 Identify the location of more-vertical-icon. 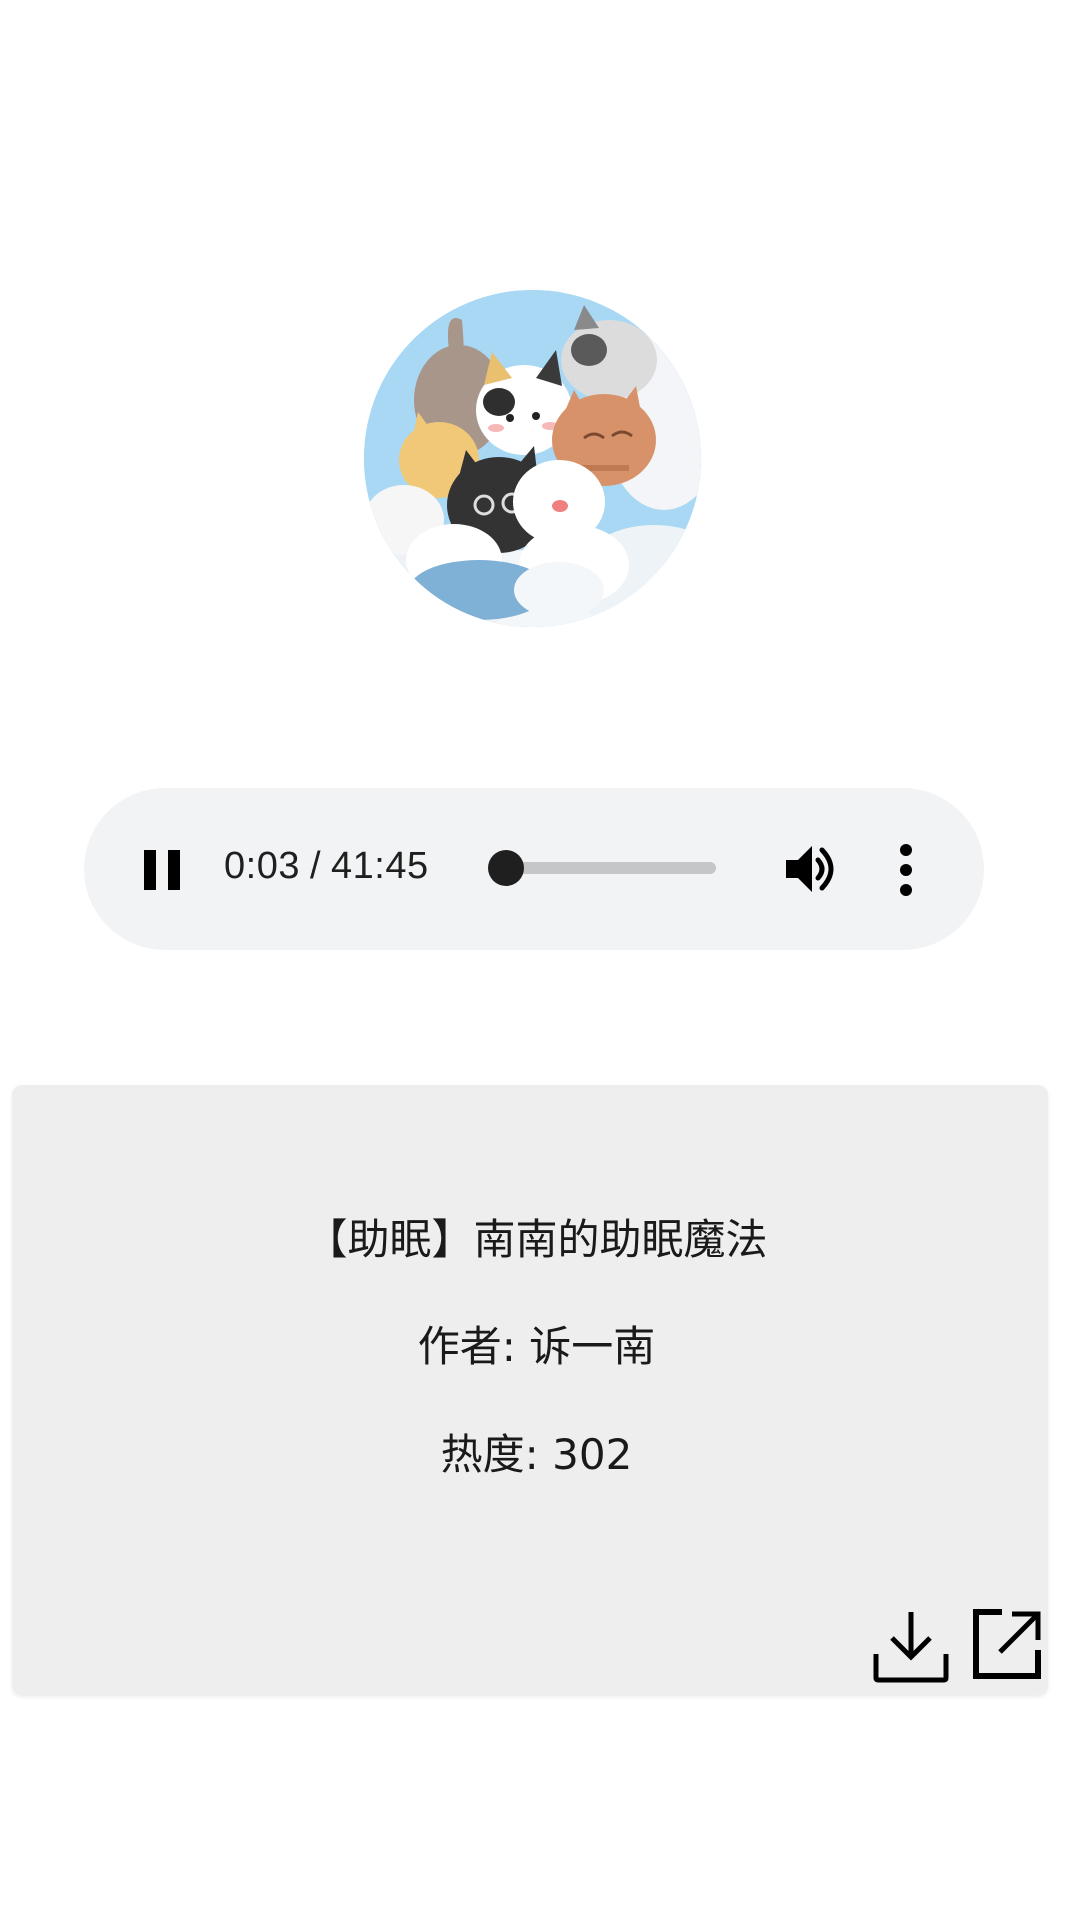
(906, 870).